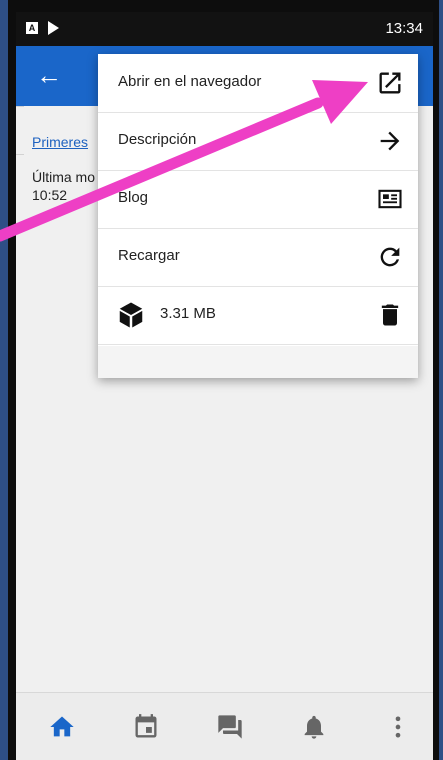  I want to click on menu-item-description: Descripción, so click(258, 141).